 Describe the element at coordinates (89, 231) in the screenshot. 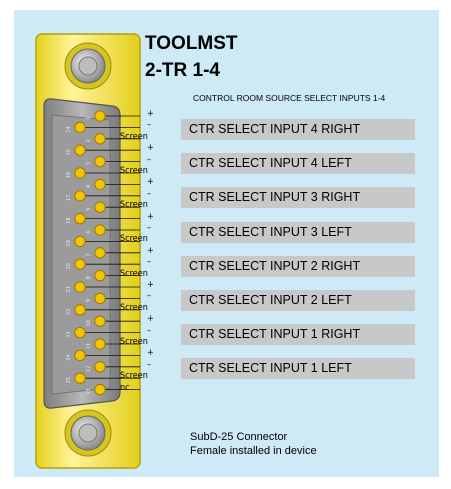

I see `pin-number: 6` at that location.